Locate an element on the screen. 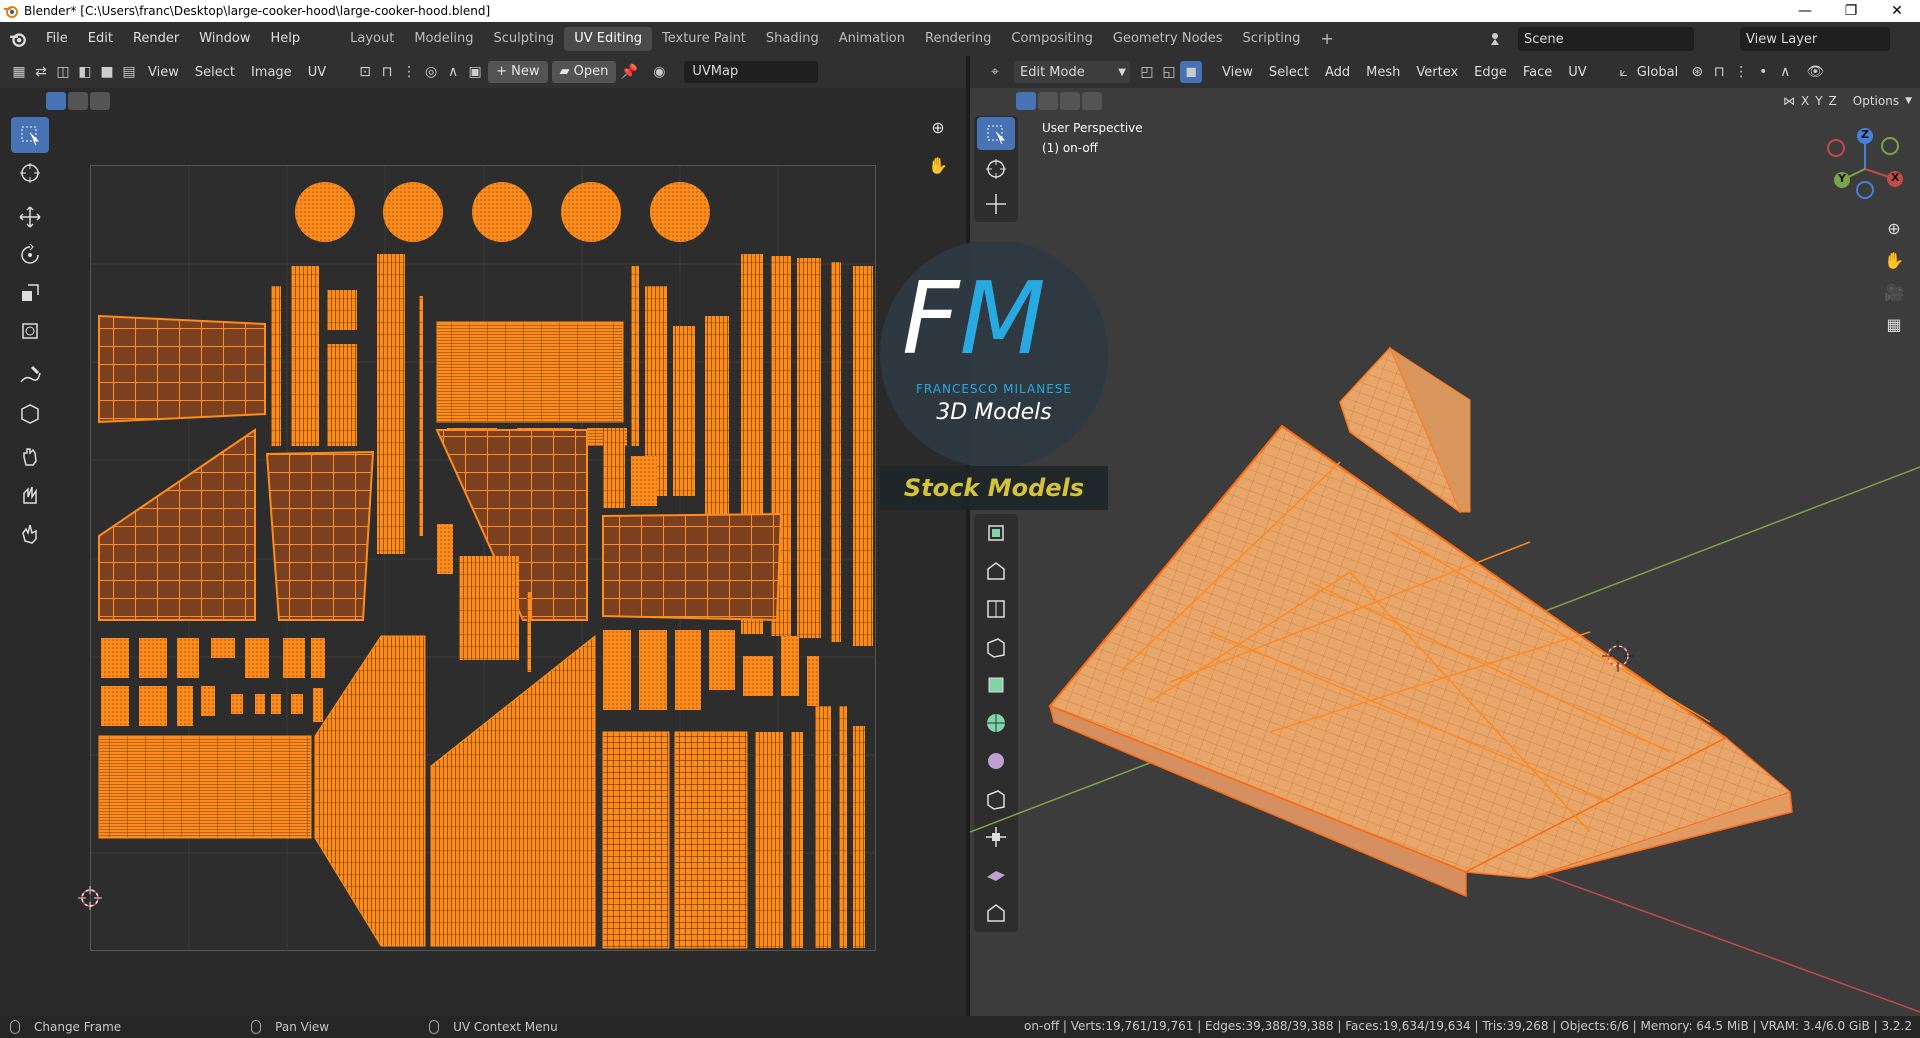 The height and width of the screenshot is (1038, 1920). uv-menu-uv: UV is located at coordinates (317, 72).